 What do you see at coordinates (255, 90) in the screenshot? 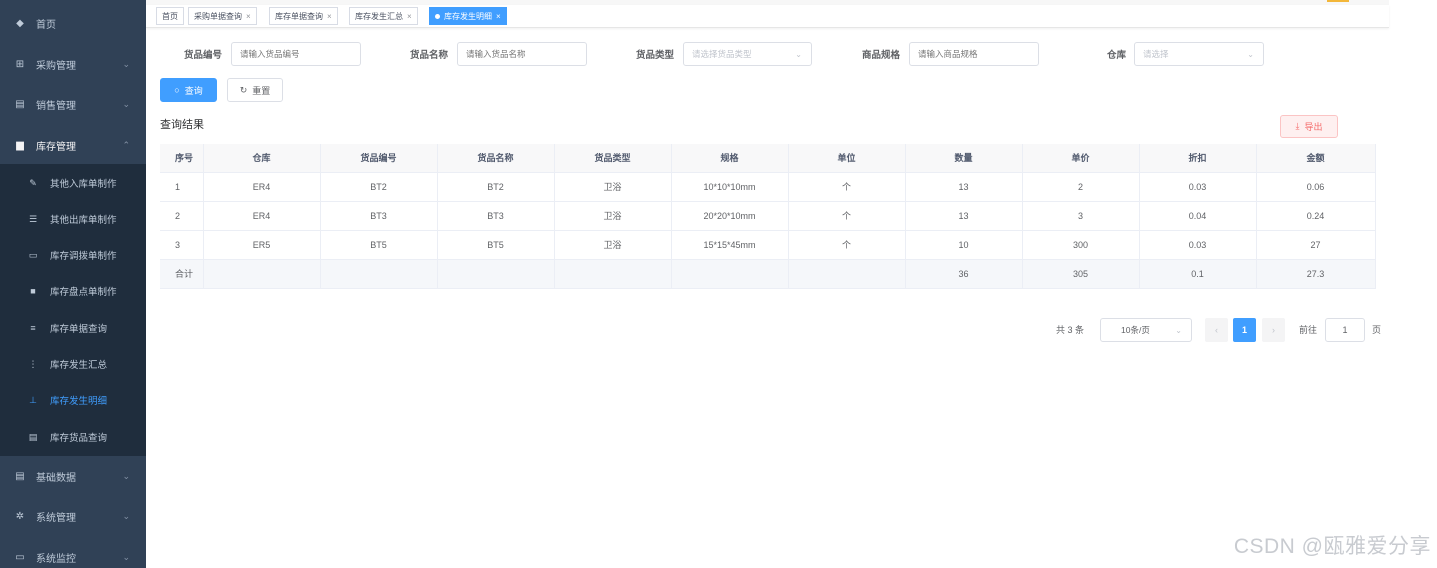
I see `reset-button: ↻ 重置` at bounding box center [255, 90].